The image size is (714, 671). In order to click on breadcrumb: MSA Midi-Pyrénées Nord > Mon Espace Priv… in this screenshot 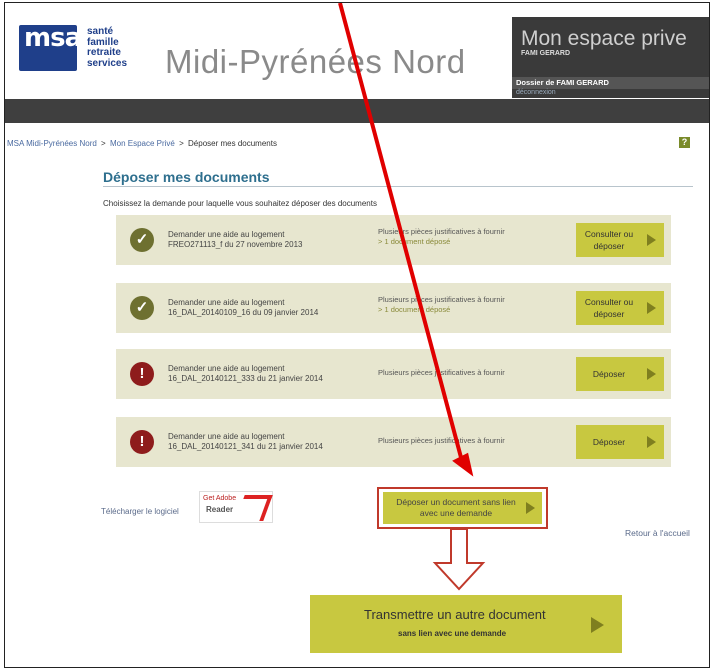, I will do `click(142, 143)`.